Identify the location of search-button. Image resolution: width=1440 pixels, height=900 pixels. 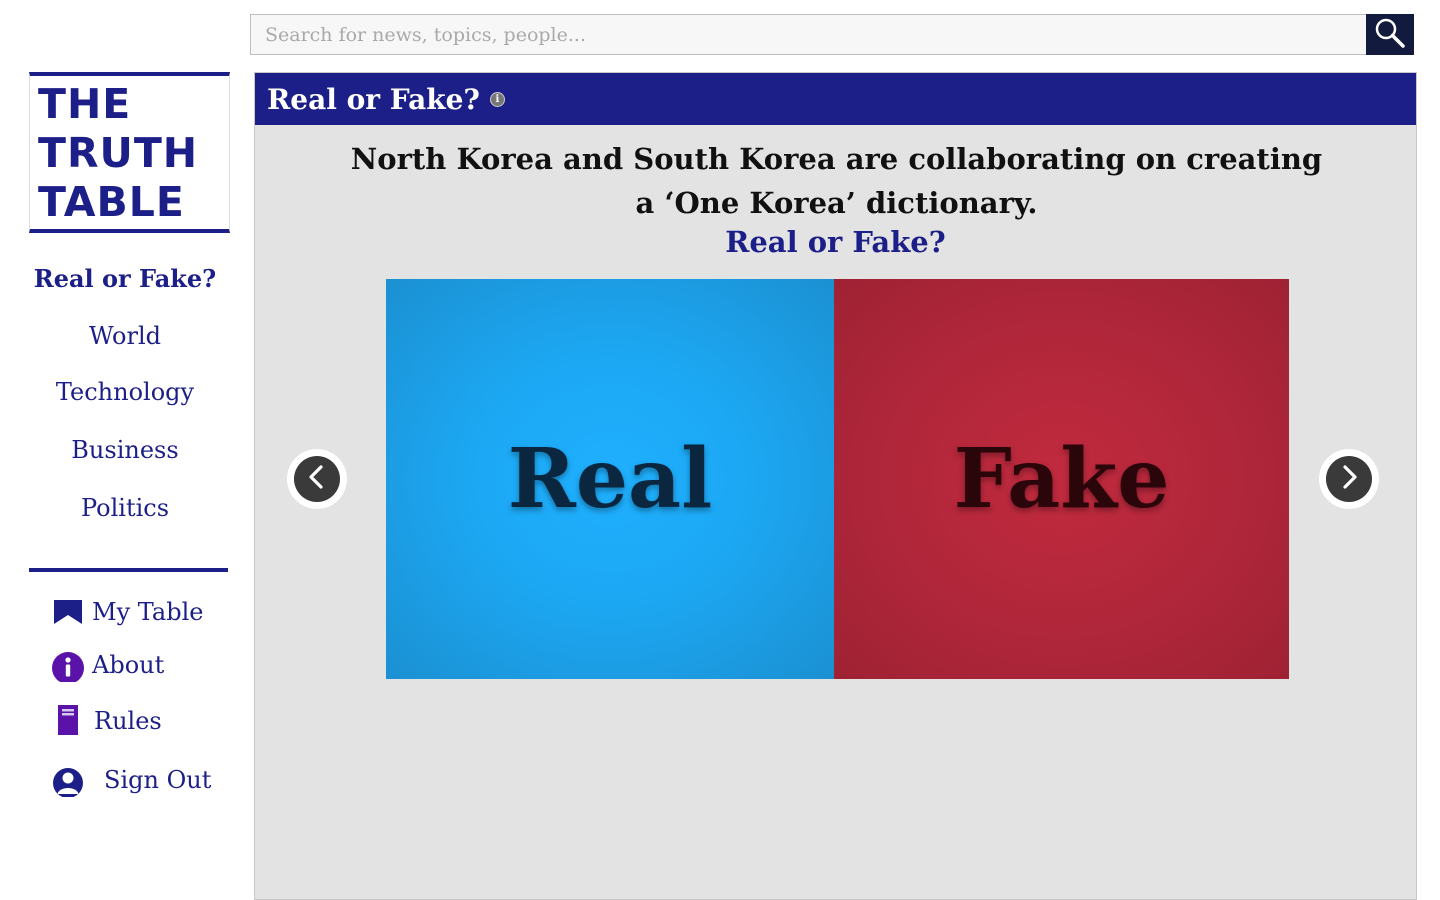
(1390, 34).